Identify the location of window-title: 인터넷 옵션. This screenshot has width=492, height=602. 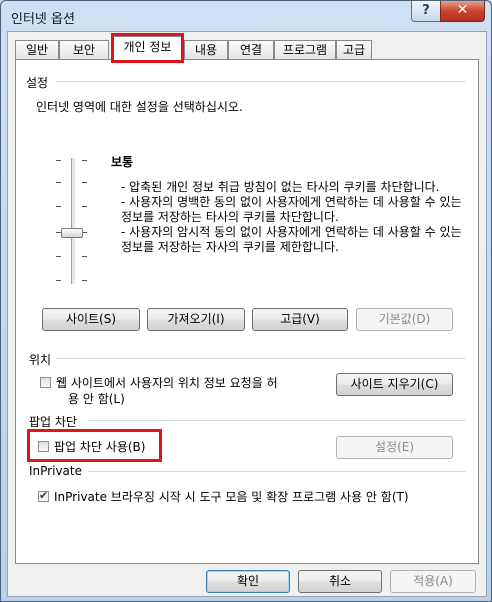
(43, 19).